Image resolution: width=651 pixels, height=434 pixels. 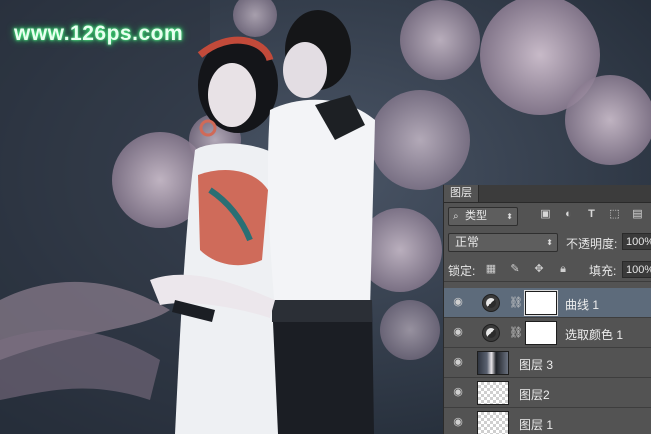 What do you see at coordinates (534, 394) in the screenshot?
I see `layer-name: 图层2` at bounding box center [534, 394].